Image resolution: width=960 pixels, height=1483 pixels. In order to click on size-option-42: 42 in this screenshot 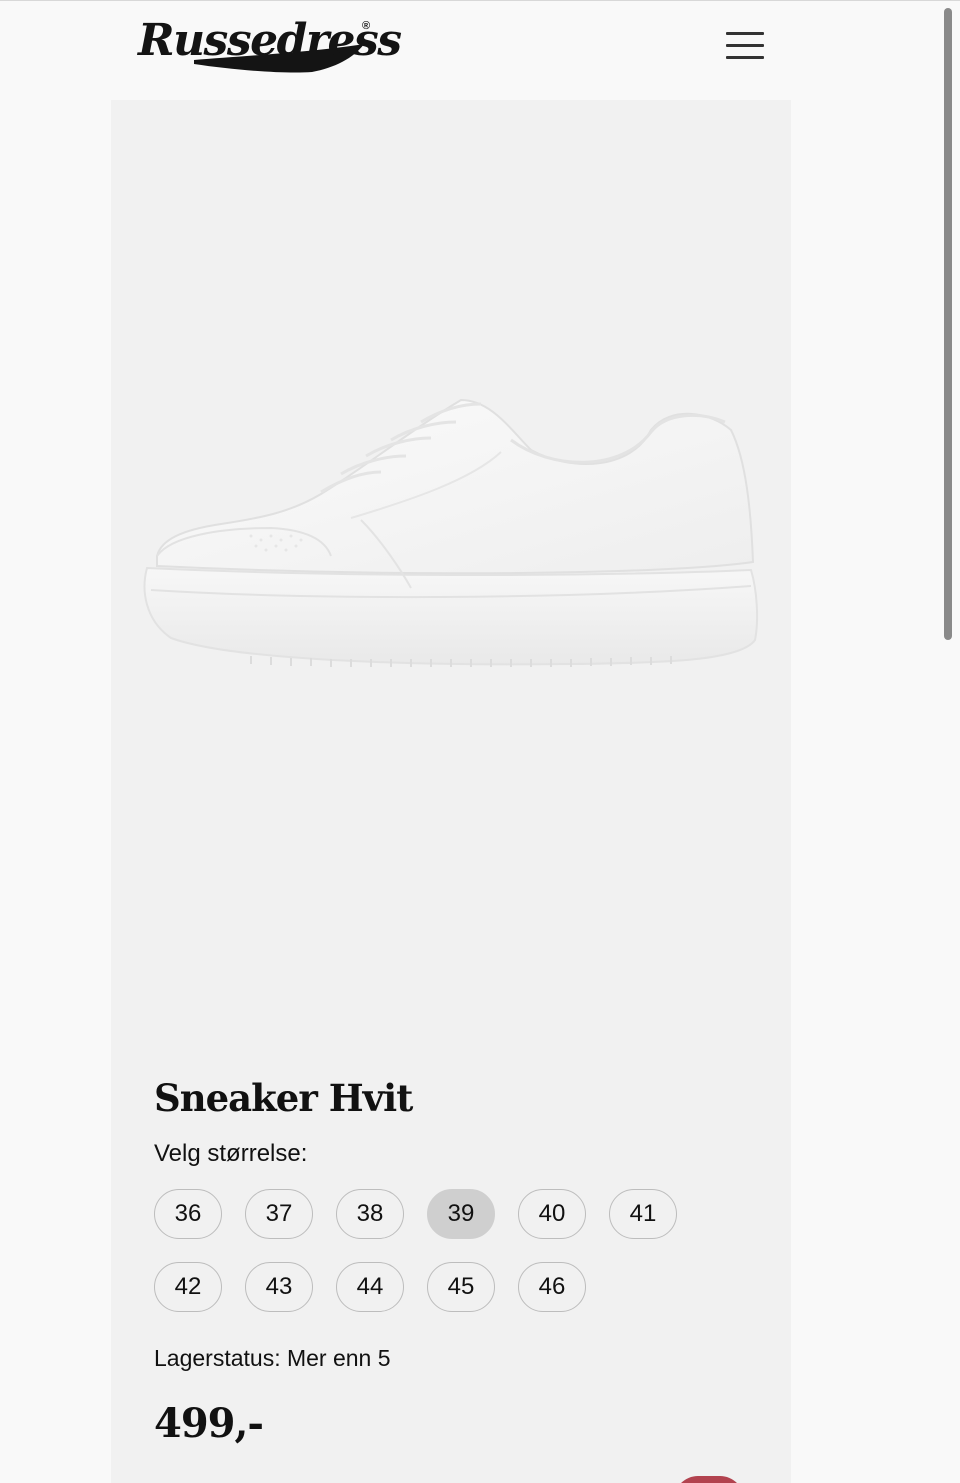, I will do `click(188, 1287)`.